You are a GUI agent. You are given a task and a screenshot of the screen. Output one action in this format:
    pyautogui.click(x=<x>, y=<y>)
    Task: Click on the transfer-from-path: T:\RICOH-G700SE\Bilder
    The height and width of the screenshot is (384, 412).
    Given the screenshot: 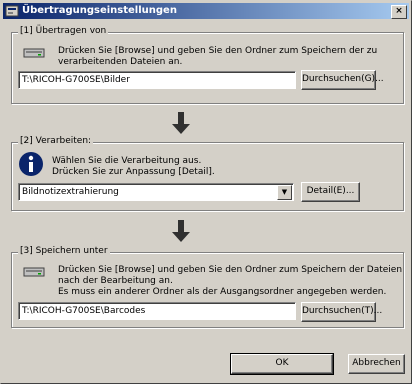 What is the action you would take?
    pyautogui.click(x=76, y=80)
    